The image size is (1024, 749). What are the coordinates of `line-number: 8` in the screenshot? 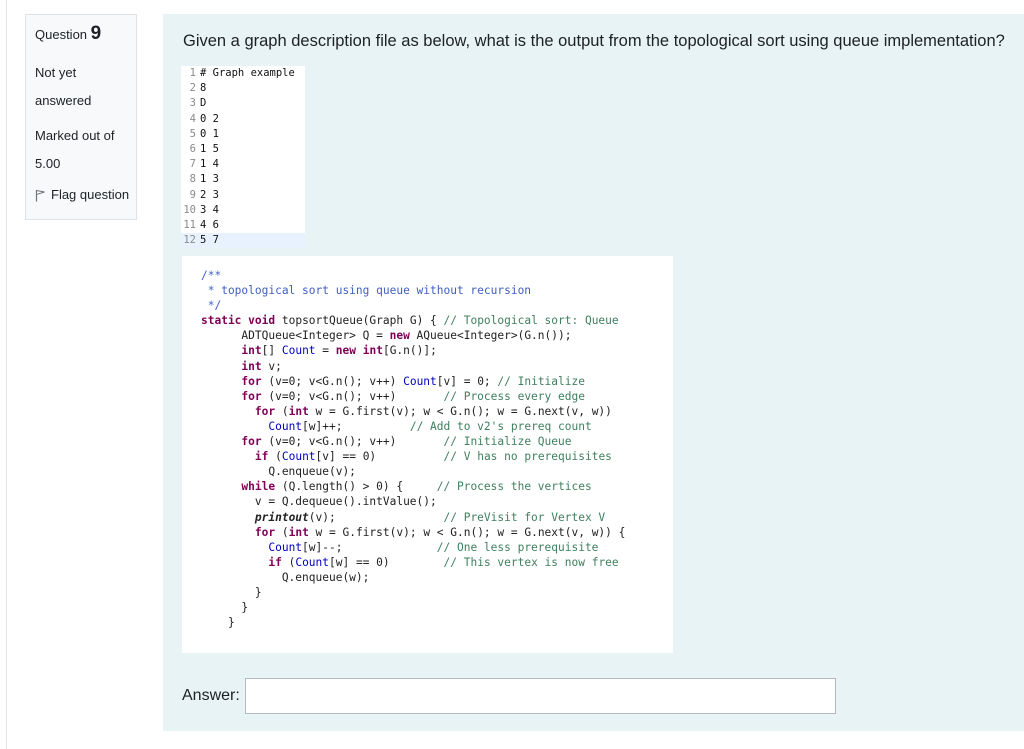 It's located at (192, 179).